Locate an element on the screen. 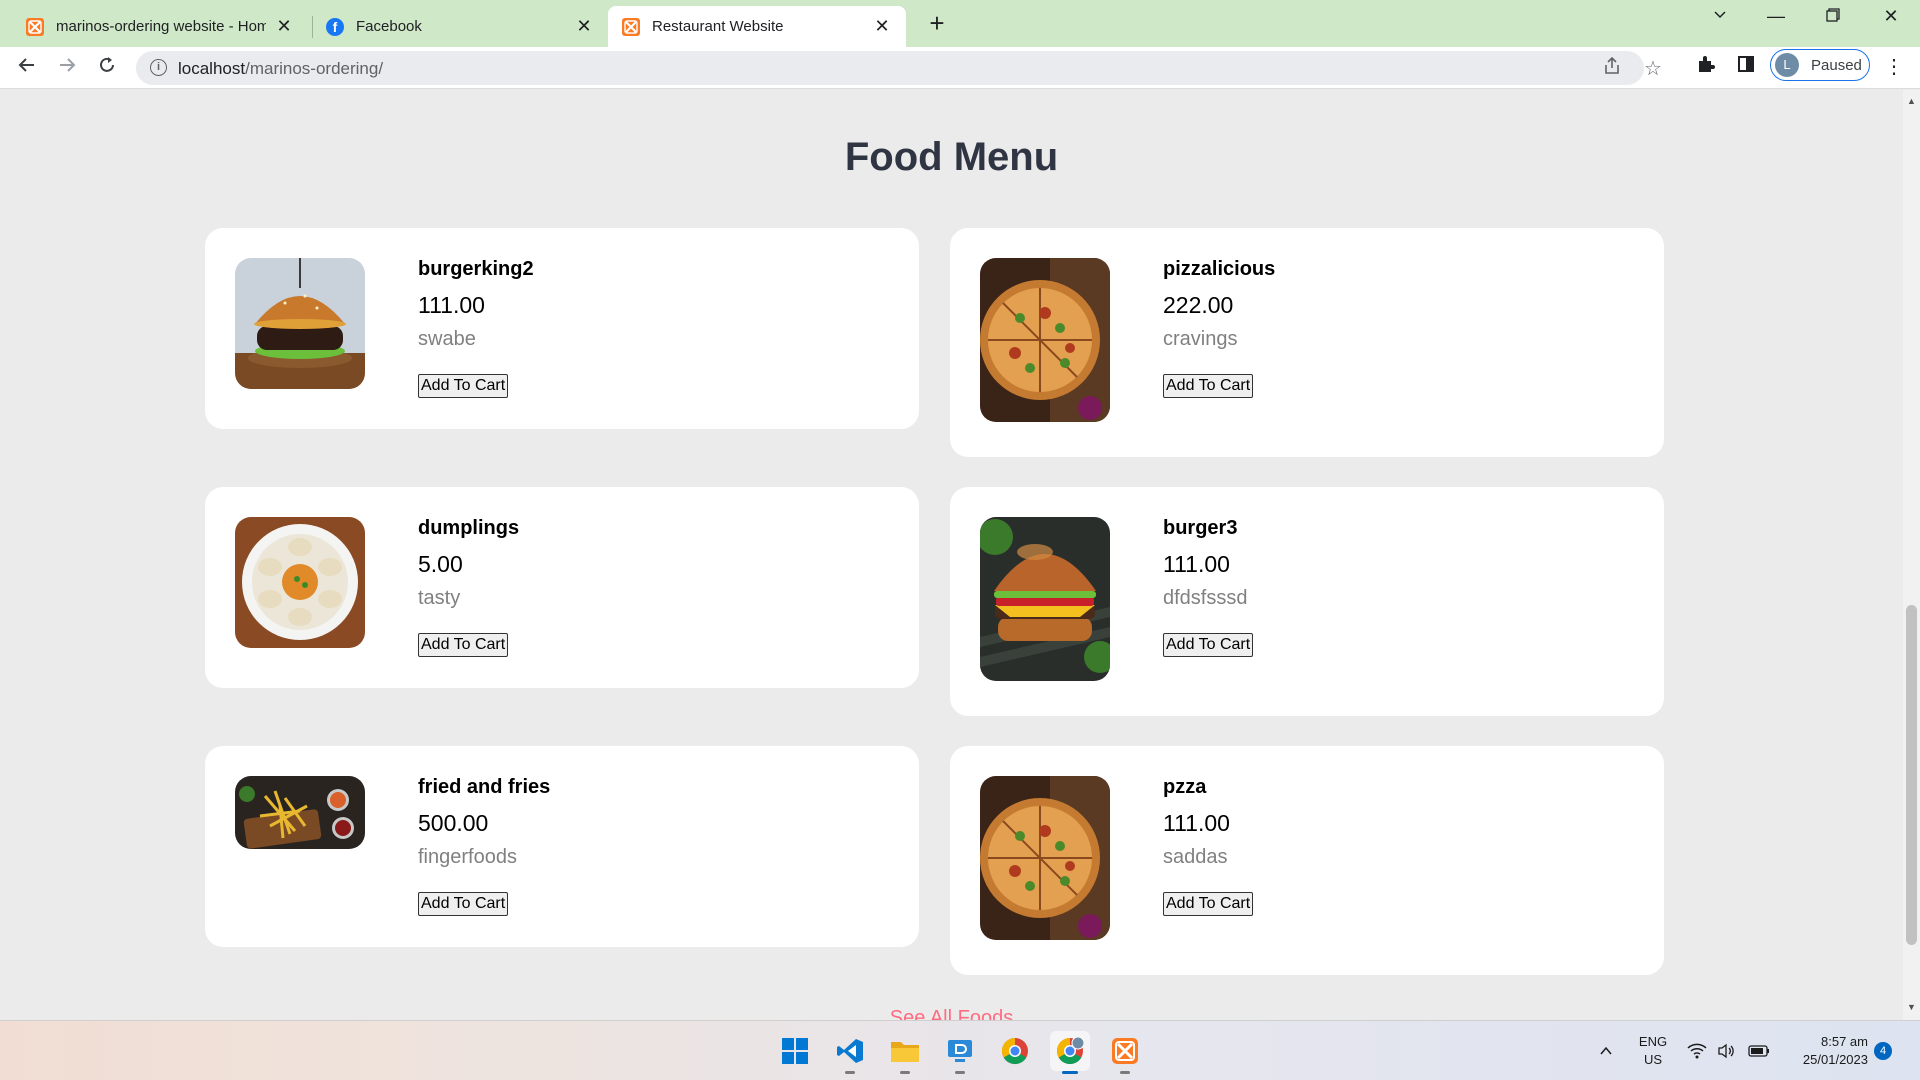 The height and width of the screenshot is (1080, 1920). show-hidden-icons-chevron-icon is located at coordinates (1606, 1050).